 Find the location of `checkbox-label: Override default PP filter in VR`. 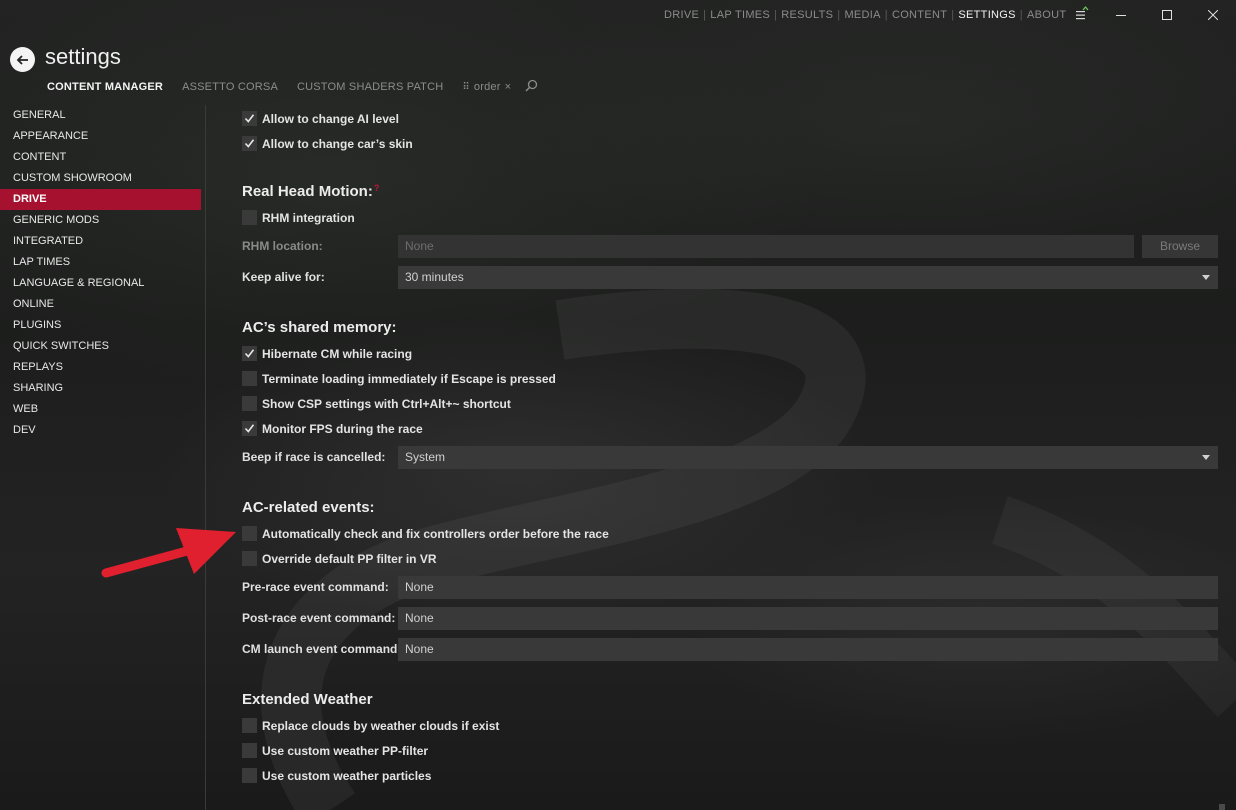

checkbox-label: Override default PP filter in VR is located at coordinates (349, 558).